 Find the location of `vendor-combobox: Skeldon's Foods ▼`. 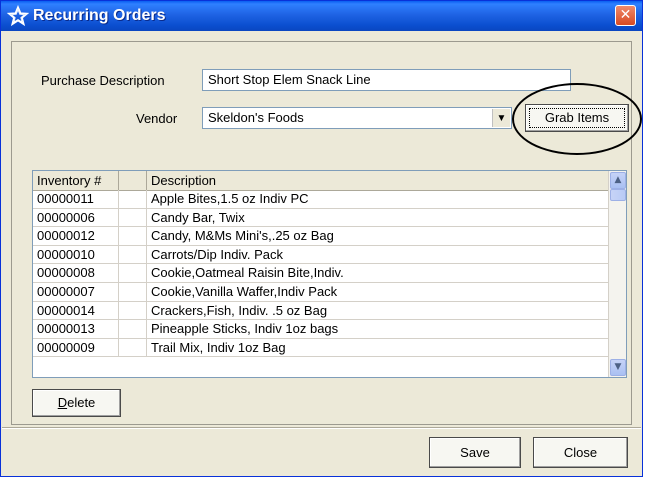

vendor-combobox: Skeldon's Foods ▼ is located at coordinates (357, 118).